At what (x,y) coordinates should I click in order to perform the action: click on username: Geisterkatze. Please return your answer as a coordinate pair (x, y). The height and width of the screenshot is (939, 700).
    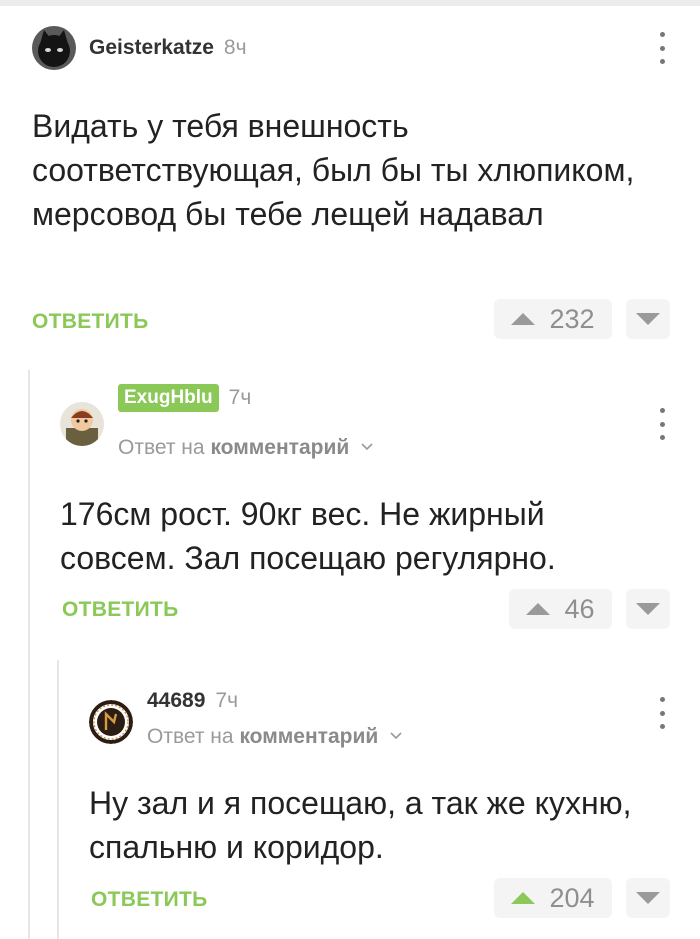
    Looking at the image, I should click on (151, 48).